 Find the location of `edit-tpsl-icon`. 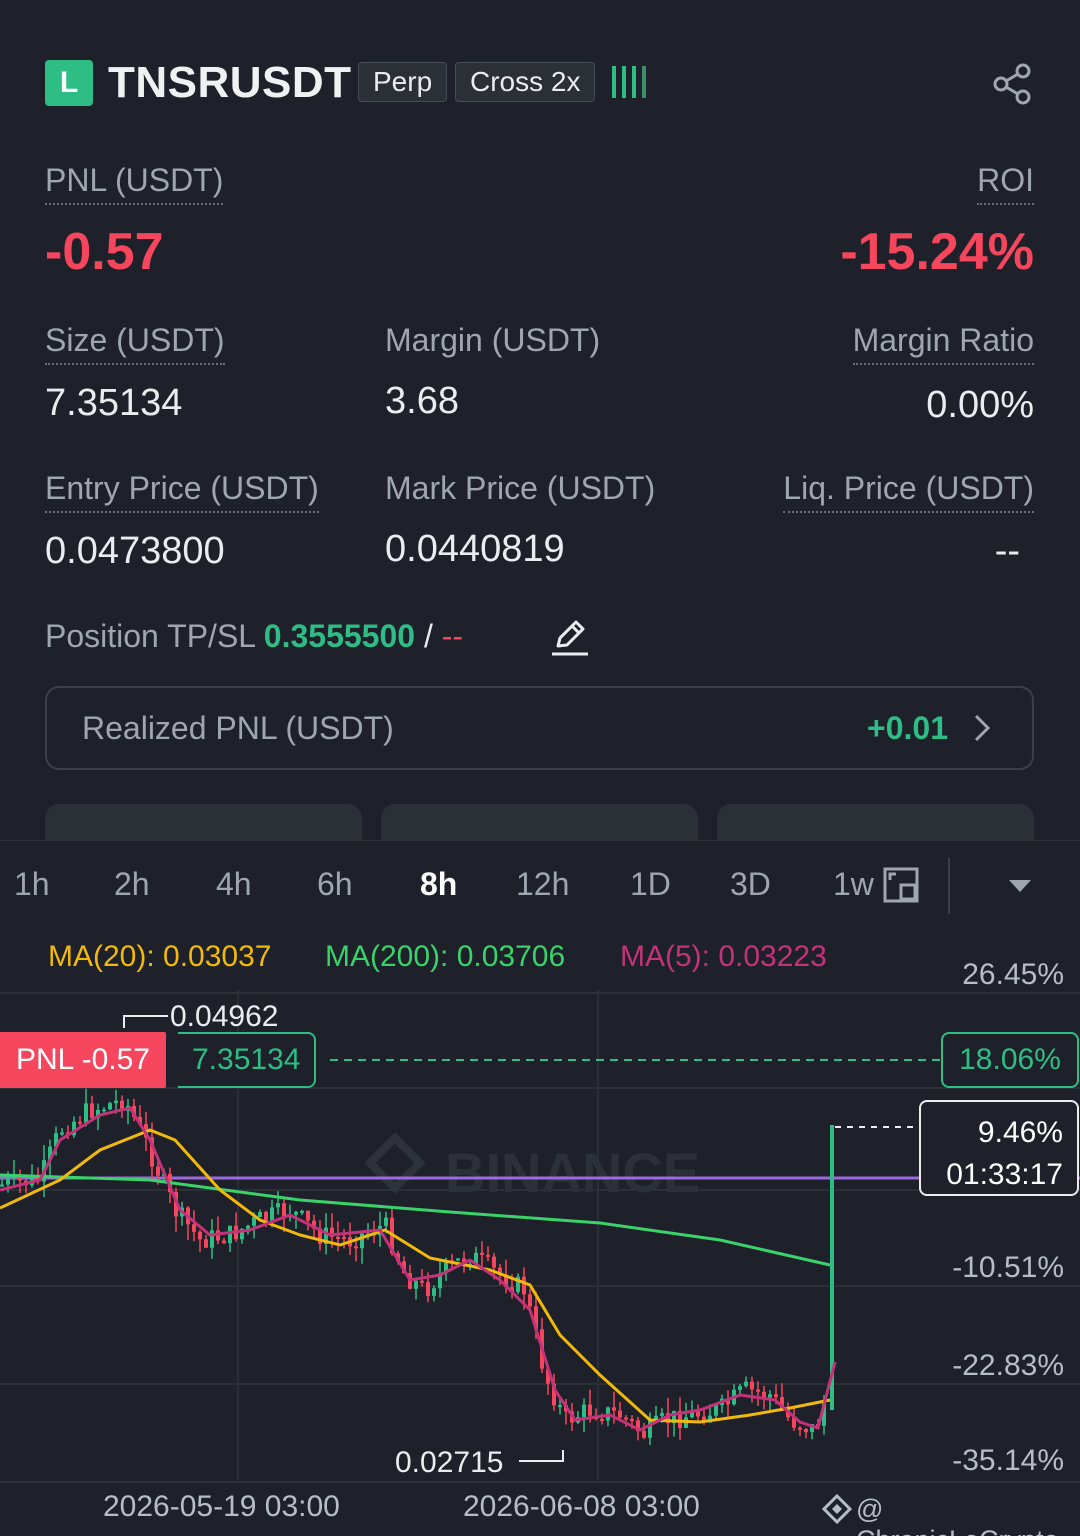

edit-tpsl-icon is located at coordinates (570, 636).